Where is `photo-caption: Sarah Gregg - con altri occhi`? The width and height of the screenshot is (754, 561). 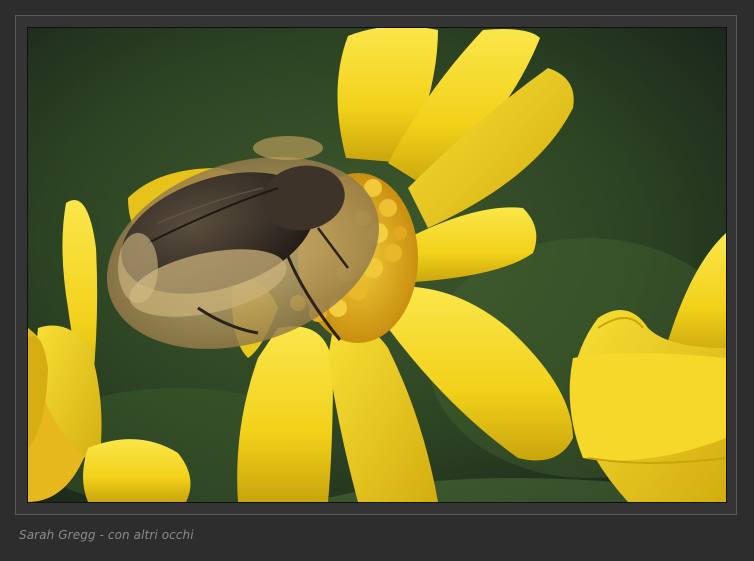 photo-caption: Sarah Gregg - con altri occhi is located at coordinates (106, 535).